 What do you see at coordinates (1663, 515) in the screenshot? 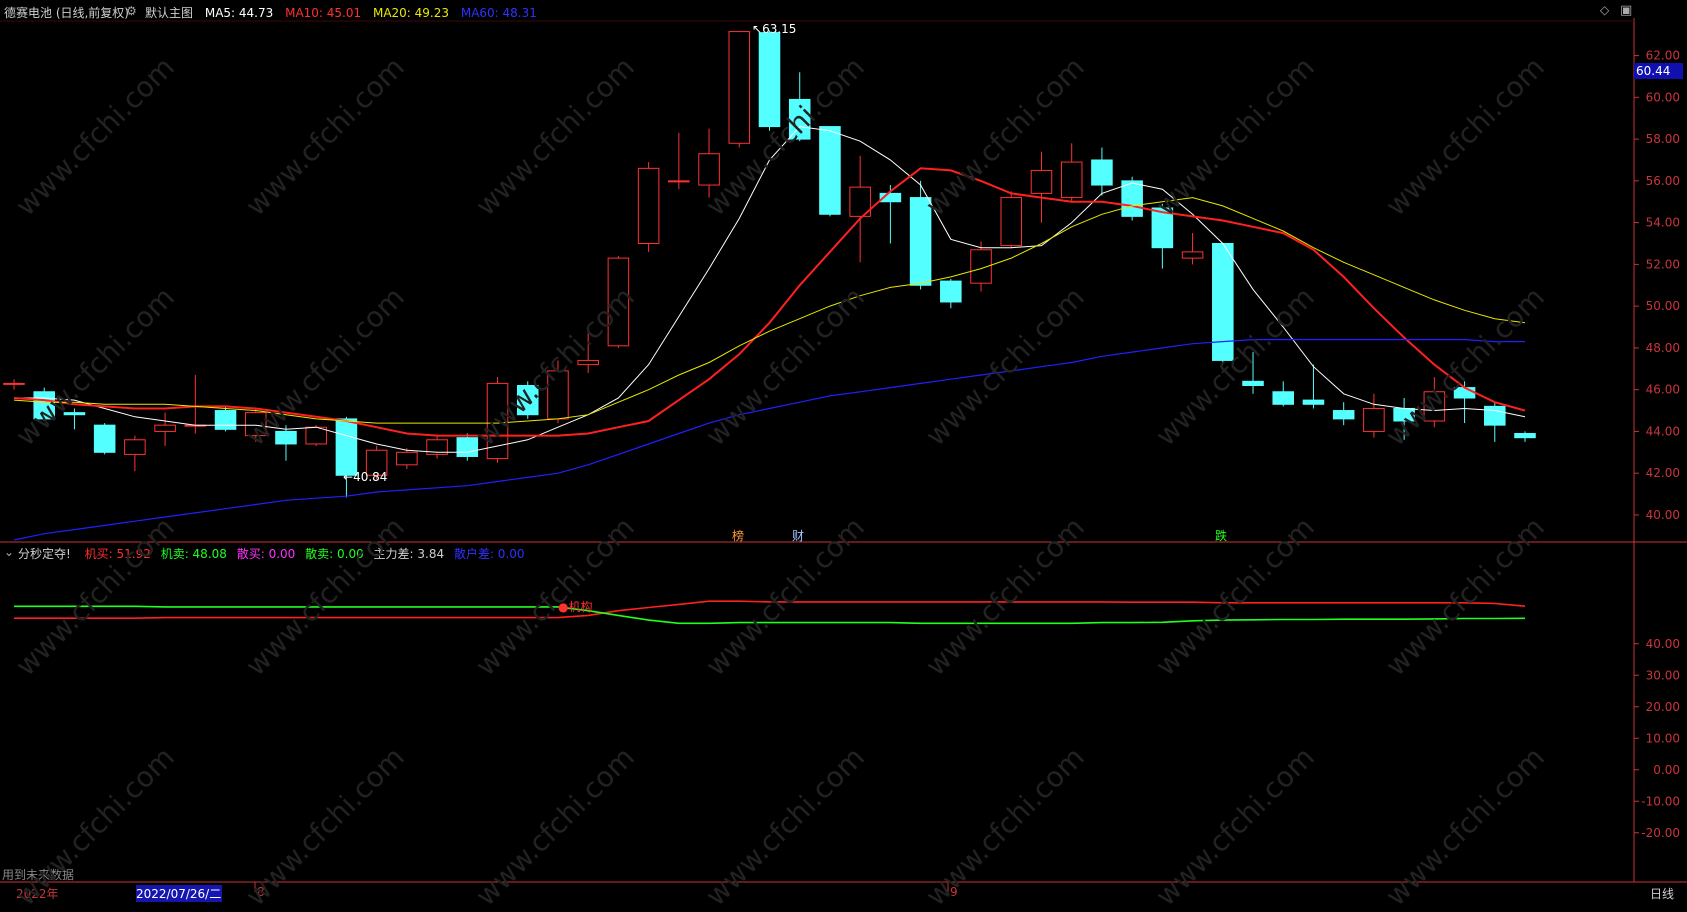
I see `main-y-tick-label-11: 40.00` at bounding box center [1663, 515].